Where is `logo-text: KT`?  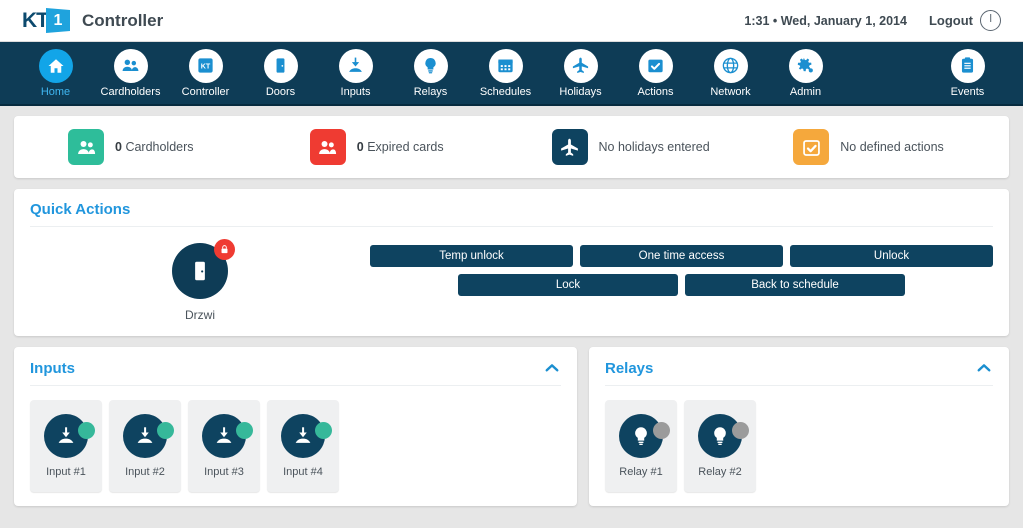 logo-text: KT is located at coordinates (35, 20).